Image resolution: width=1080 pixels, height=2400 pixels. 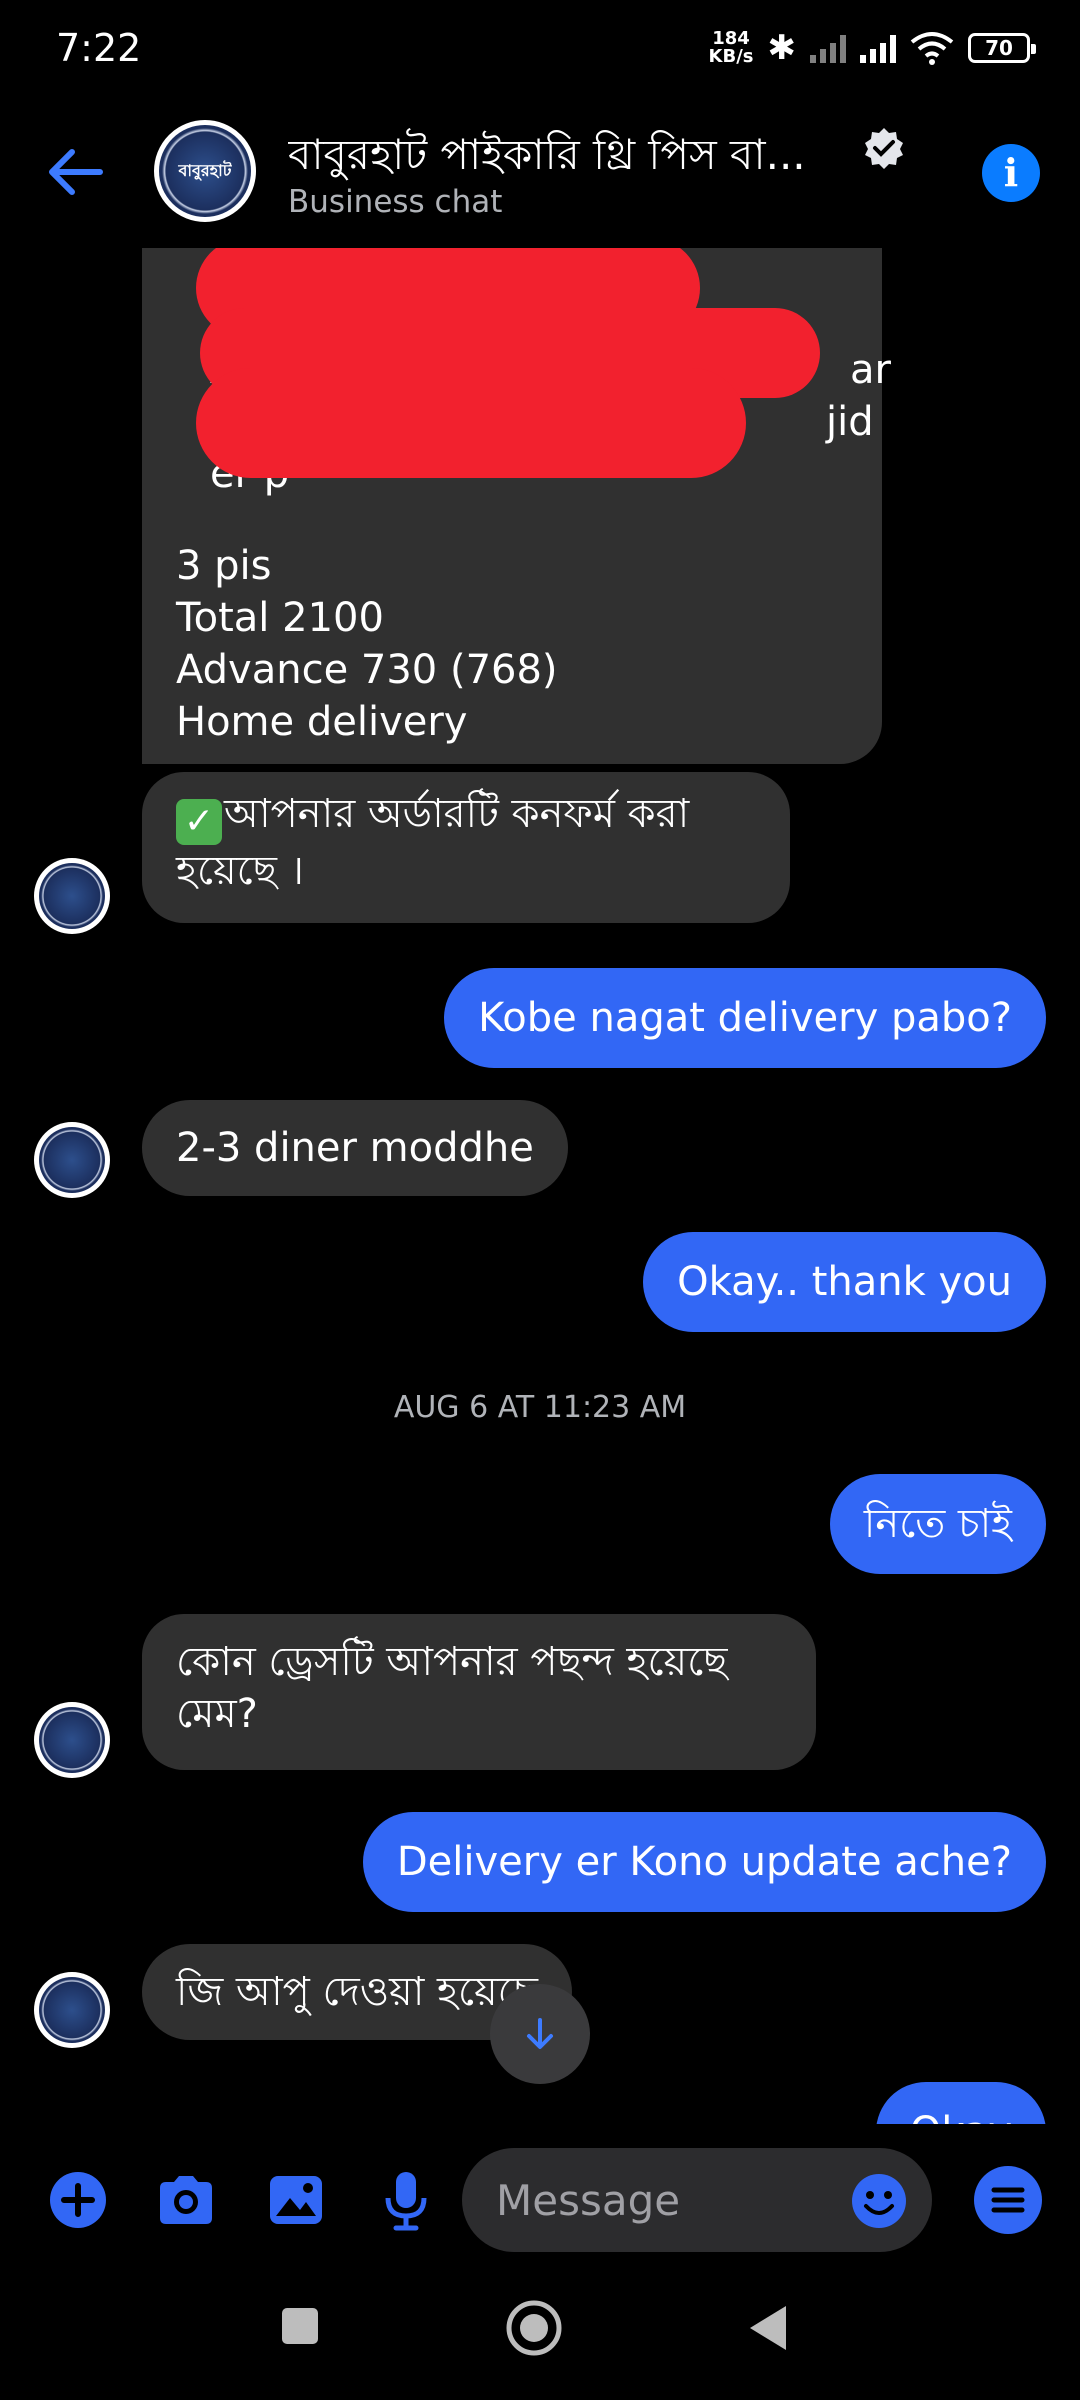 I want to click on status-icons: 184 KB/s ✱ 70, so click(x=872, y=48).